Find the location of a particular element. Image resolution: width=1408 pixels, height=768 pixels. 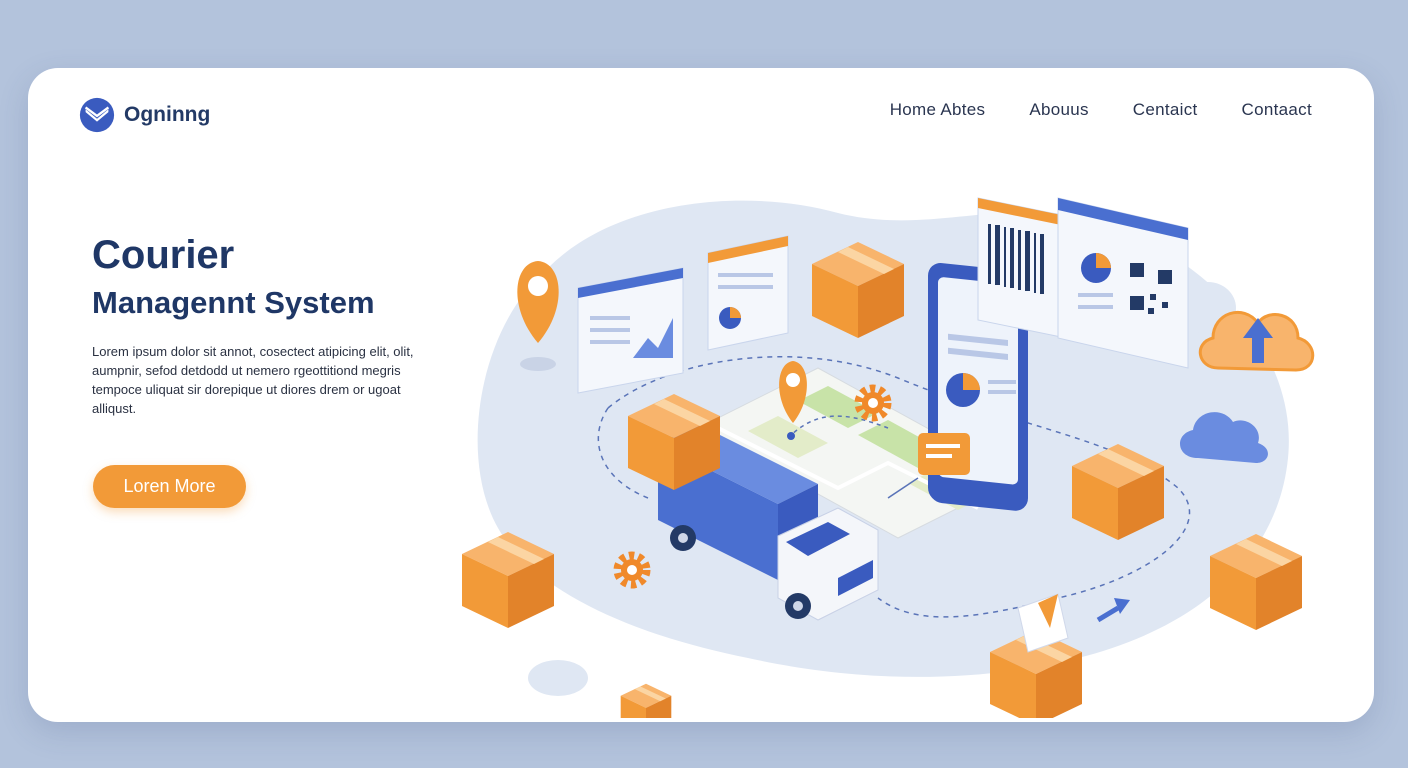

envelope-check-icon is located at coordinates (97, 115).